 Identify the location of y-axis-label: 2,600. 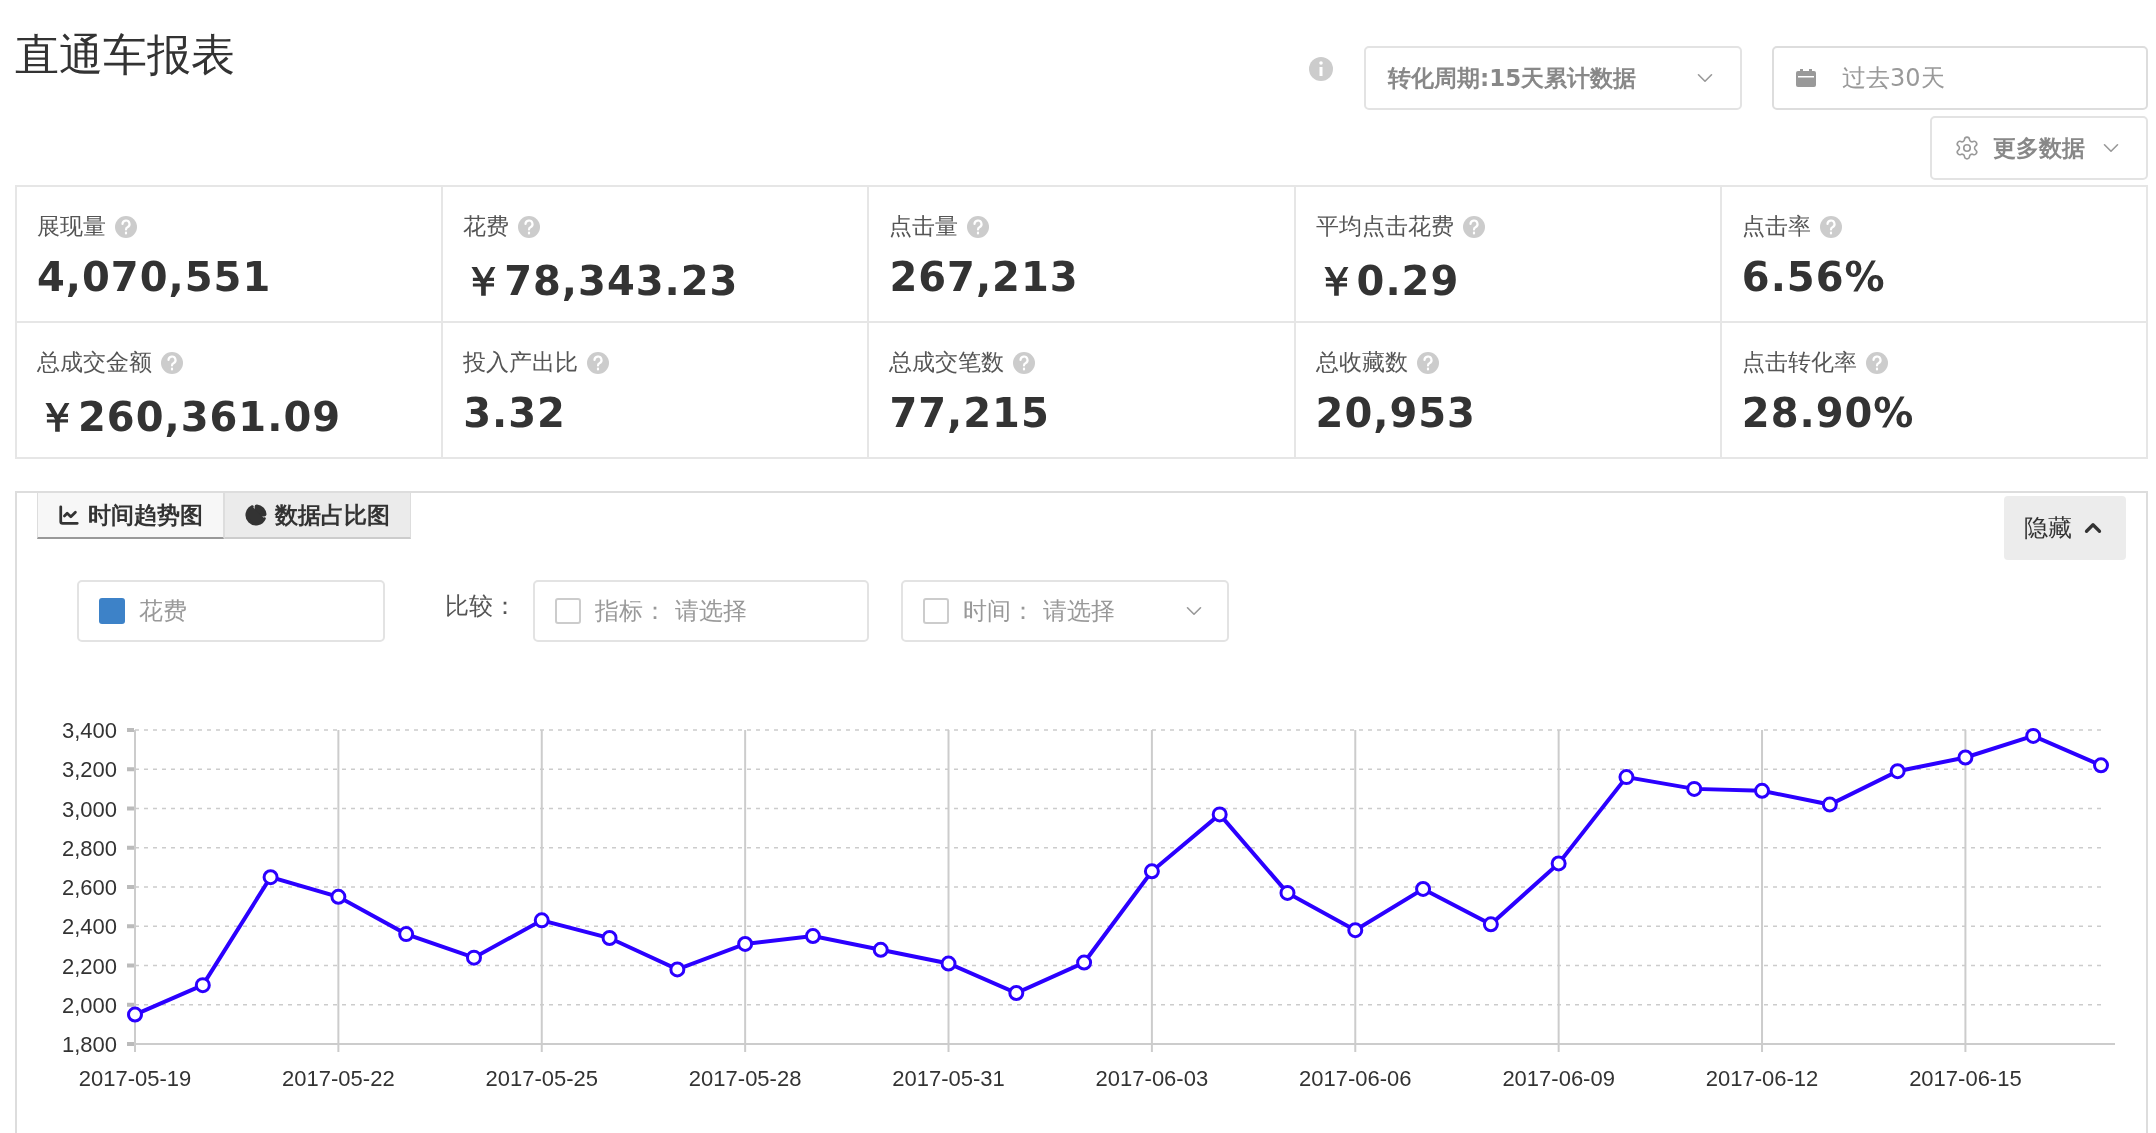
(89, 887).